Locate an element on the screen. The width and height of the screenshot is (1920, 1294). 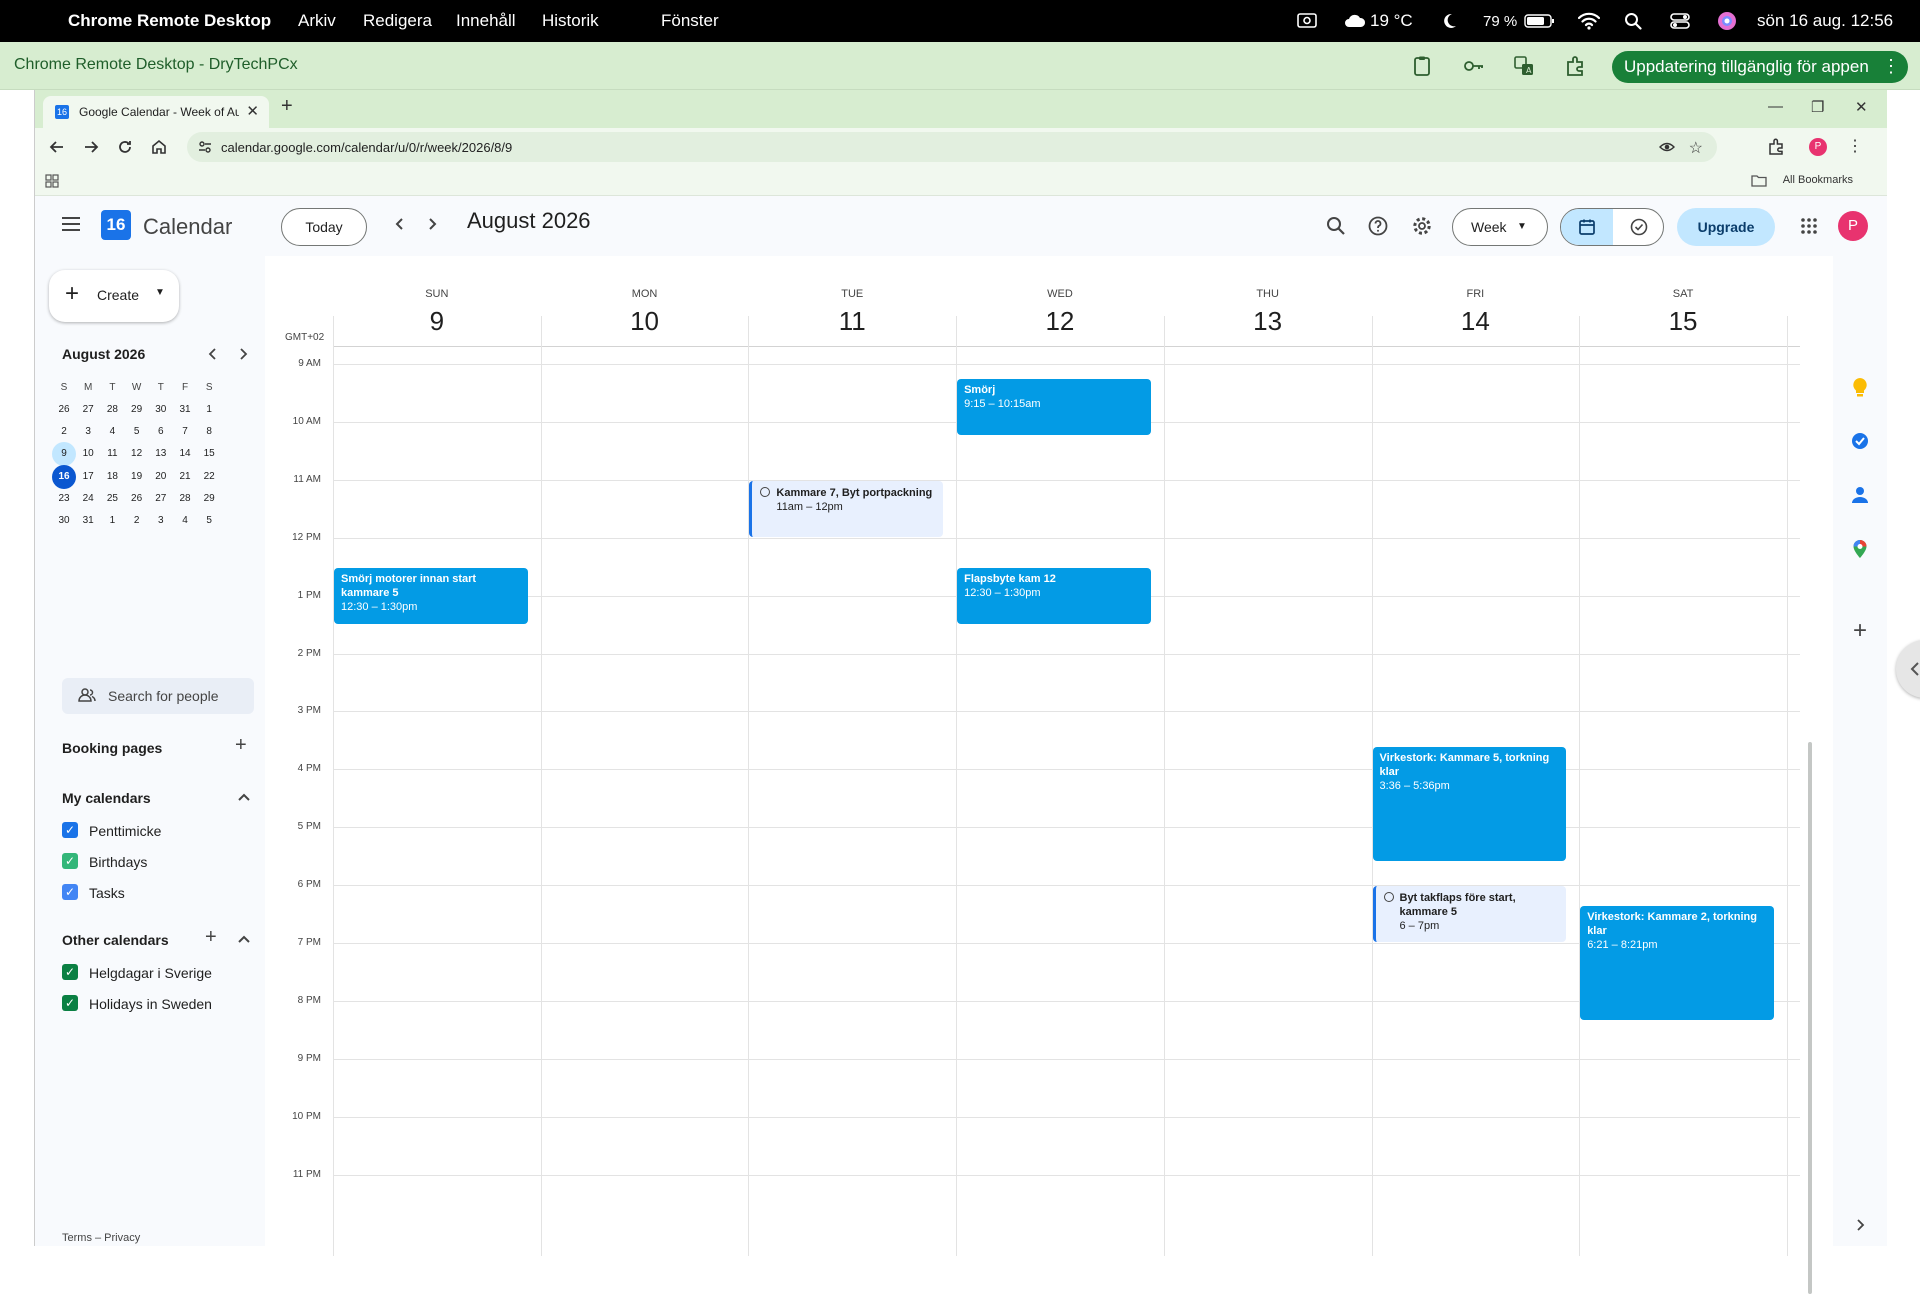
other-calendars-heading: Other calendars is located at coordinates (115, 940).